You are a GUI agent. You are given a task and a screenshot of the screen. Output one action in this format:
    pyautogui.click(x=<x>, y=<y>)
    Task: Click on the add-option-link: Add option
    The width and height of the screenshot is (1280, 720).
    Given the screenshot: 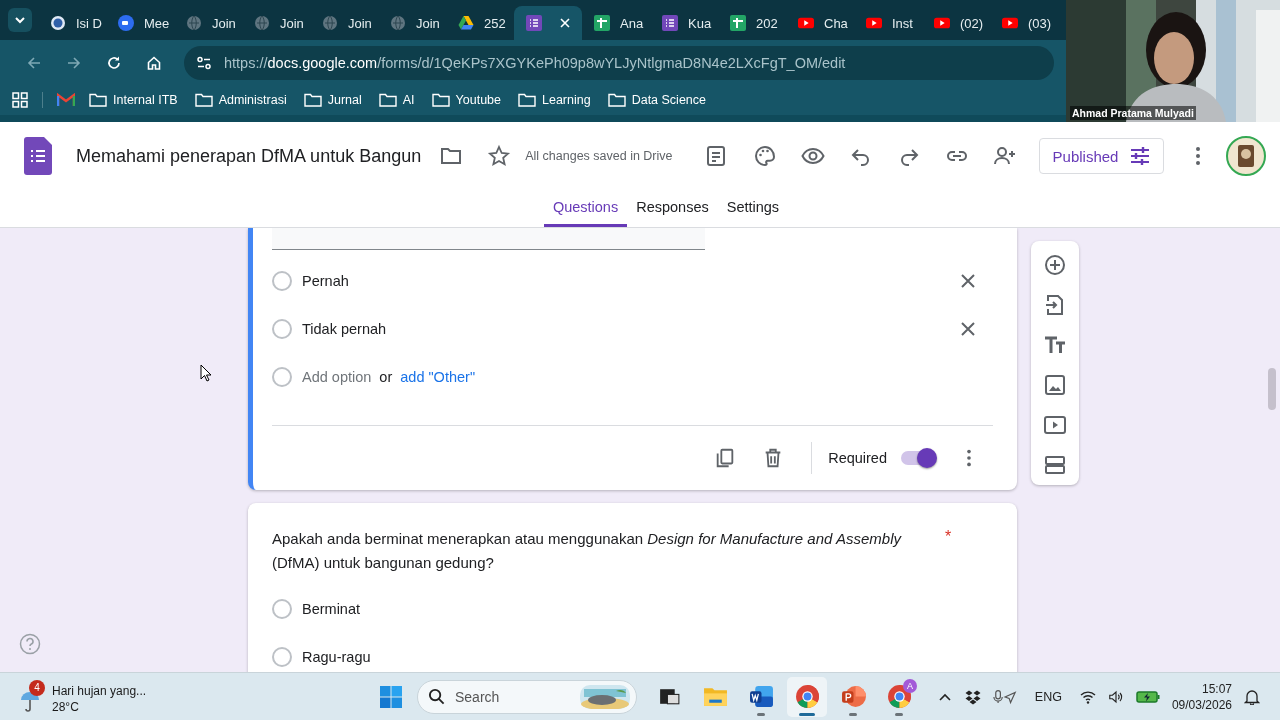 What is the action you would take?
    pyautogui.click(x=337, y=377)
    